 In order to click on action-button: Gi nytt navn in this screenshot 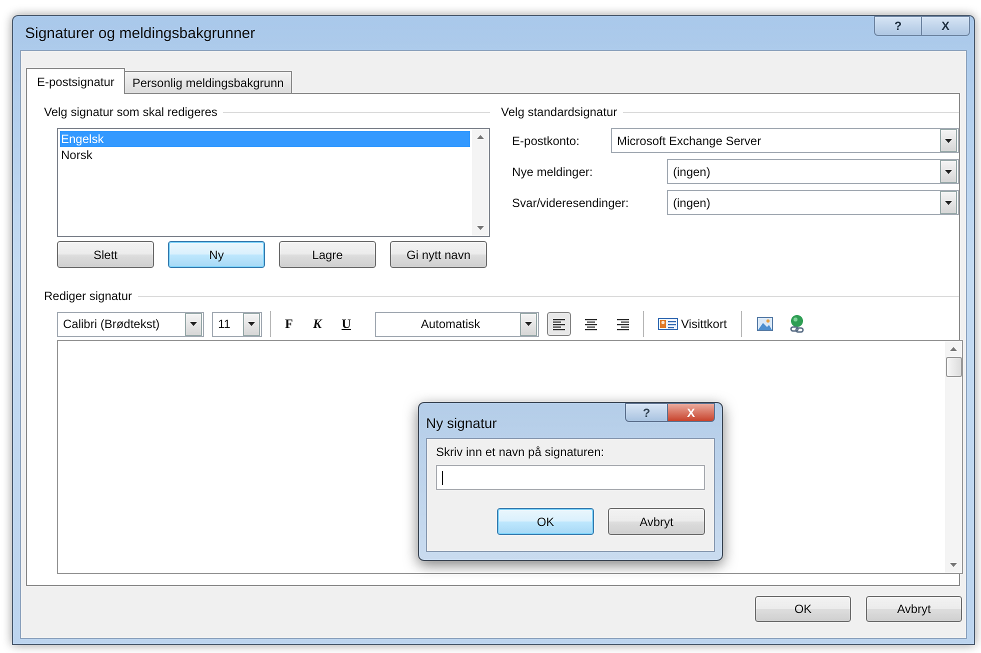, I will do `click(438, 254)`.